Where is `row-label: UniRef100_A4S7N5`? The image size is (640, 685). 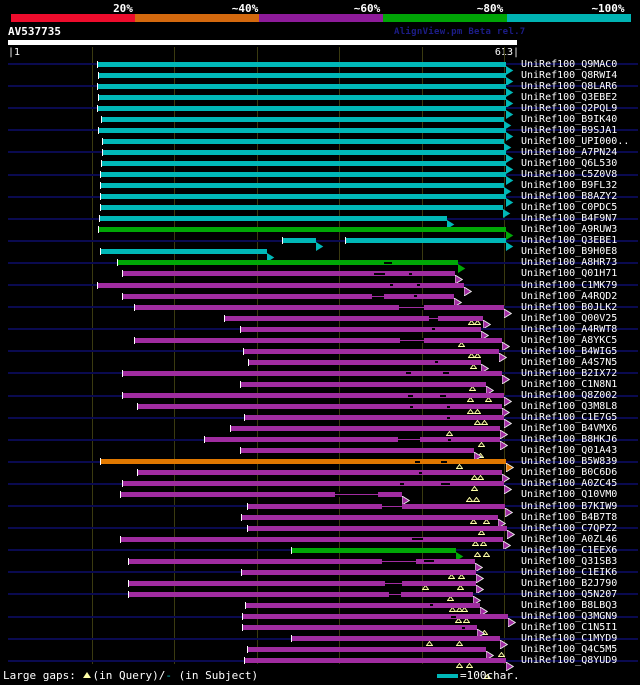 row-label: UniRef100_A4S7N5 is located at coordinates (569, 362).